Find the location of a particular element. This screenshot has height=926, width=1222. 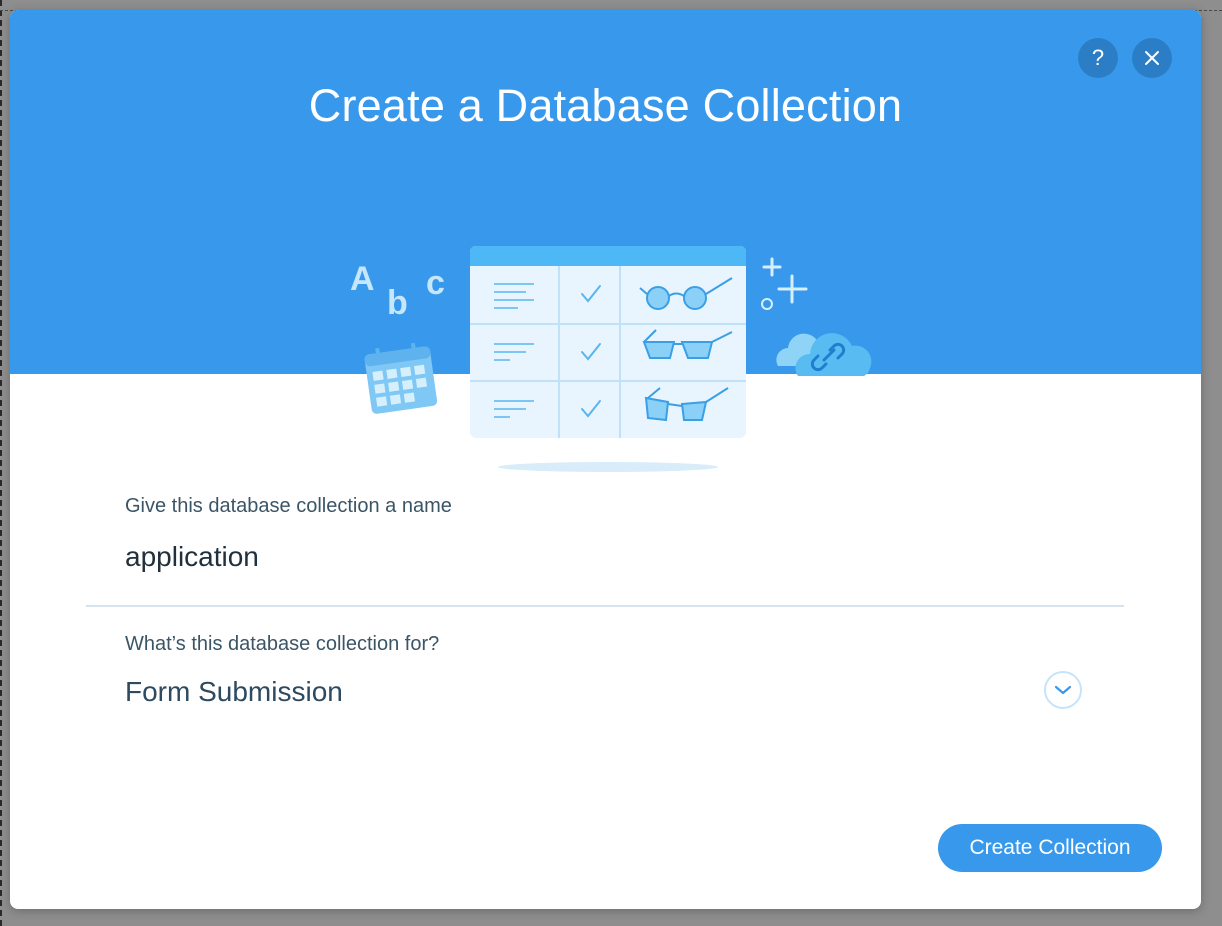

question-icon: ? is located at coordinates (1098, 57).